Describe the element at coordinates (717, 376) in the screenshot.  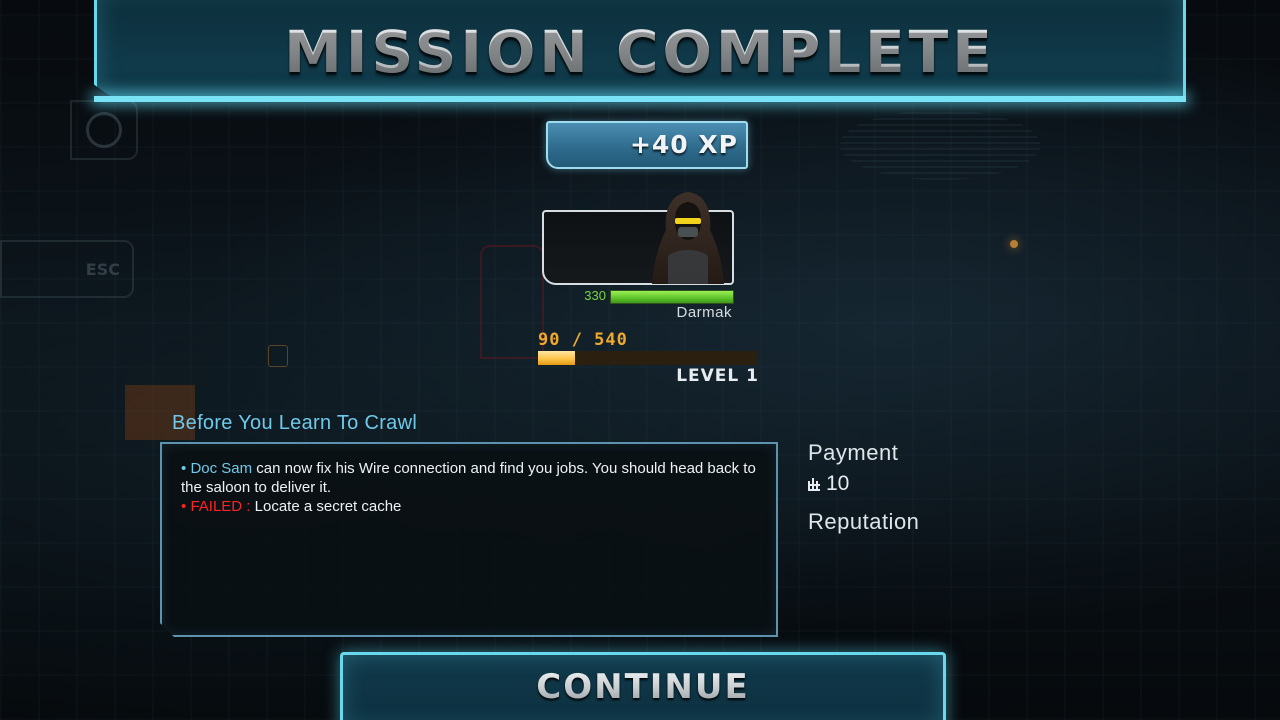
I see `level-label: LEVEL 1` at that location.